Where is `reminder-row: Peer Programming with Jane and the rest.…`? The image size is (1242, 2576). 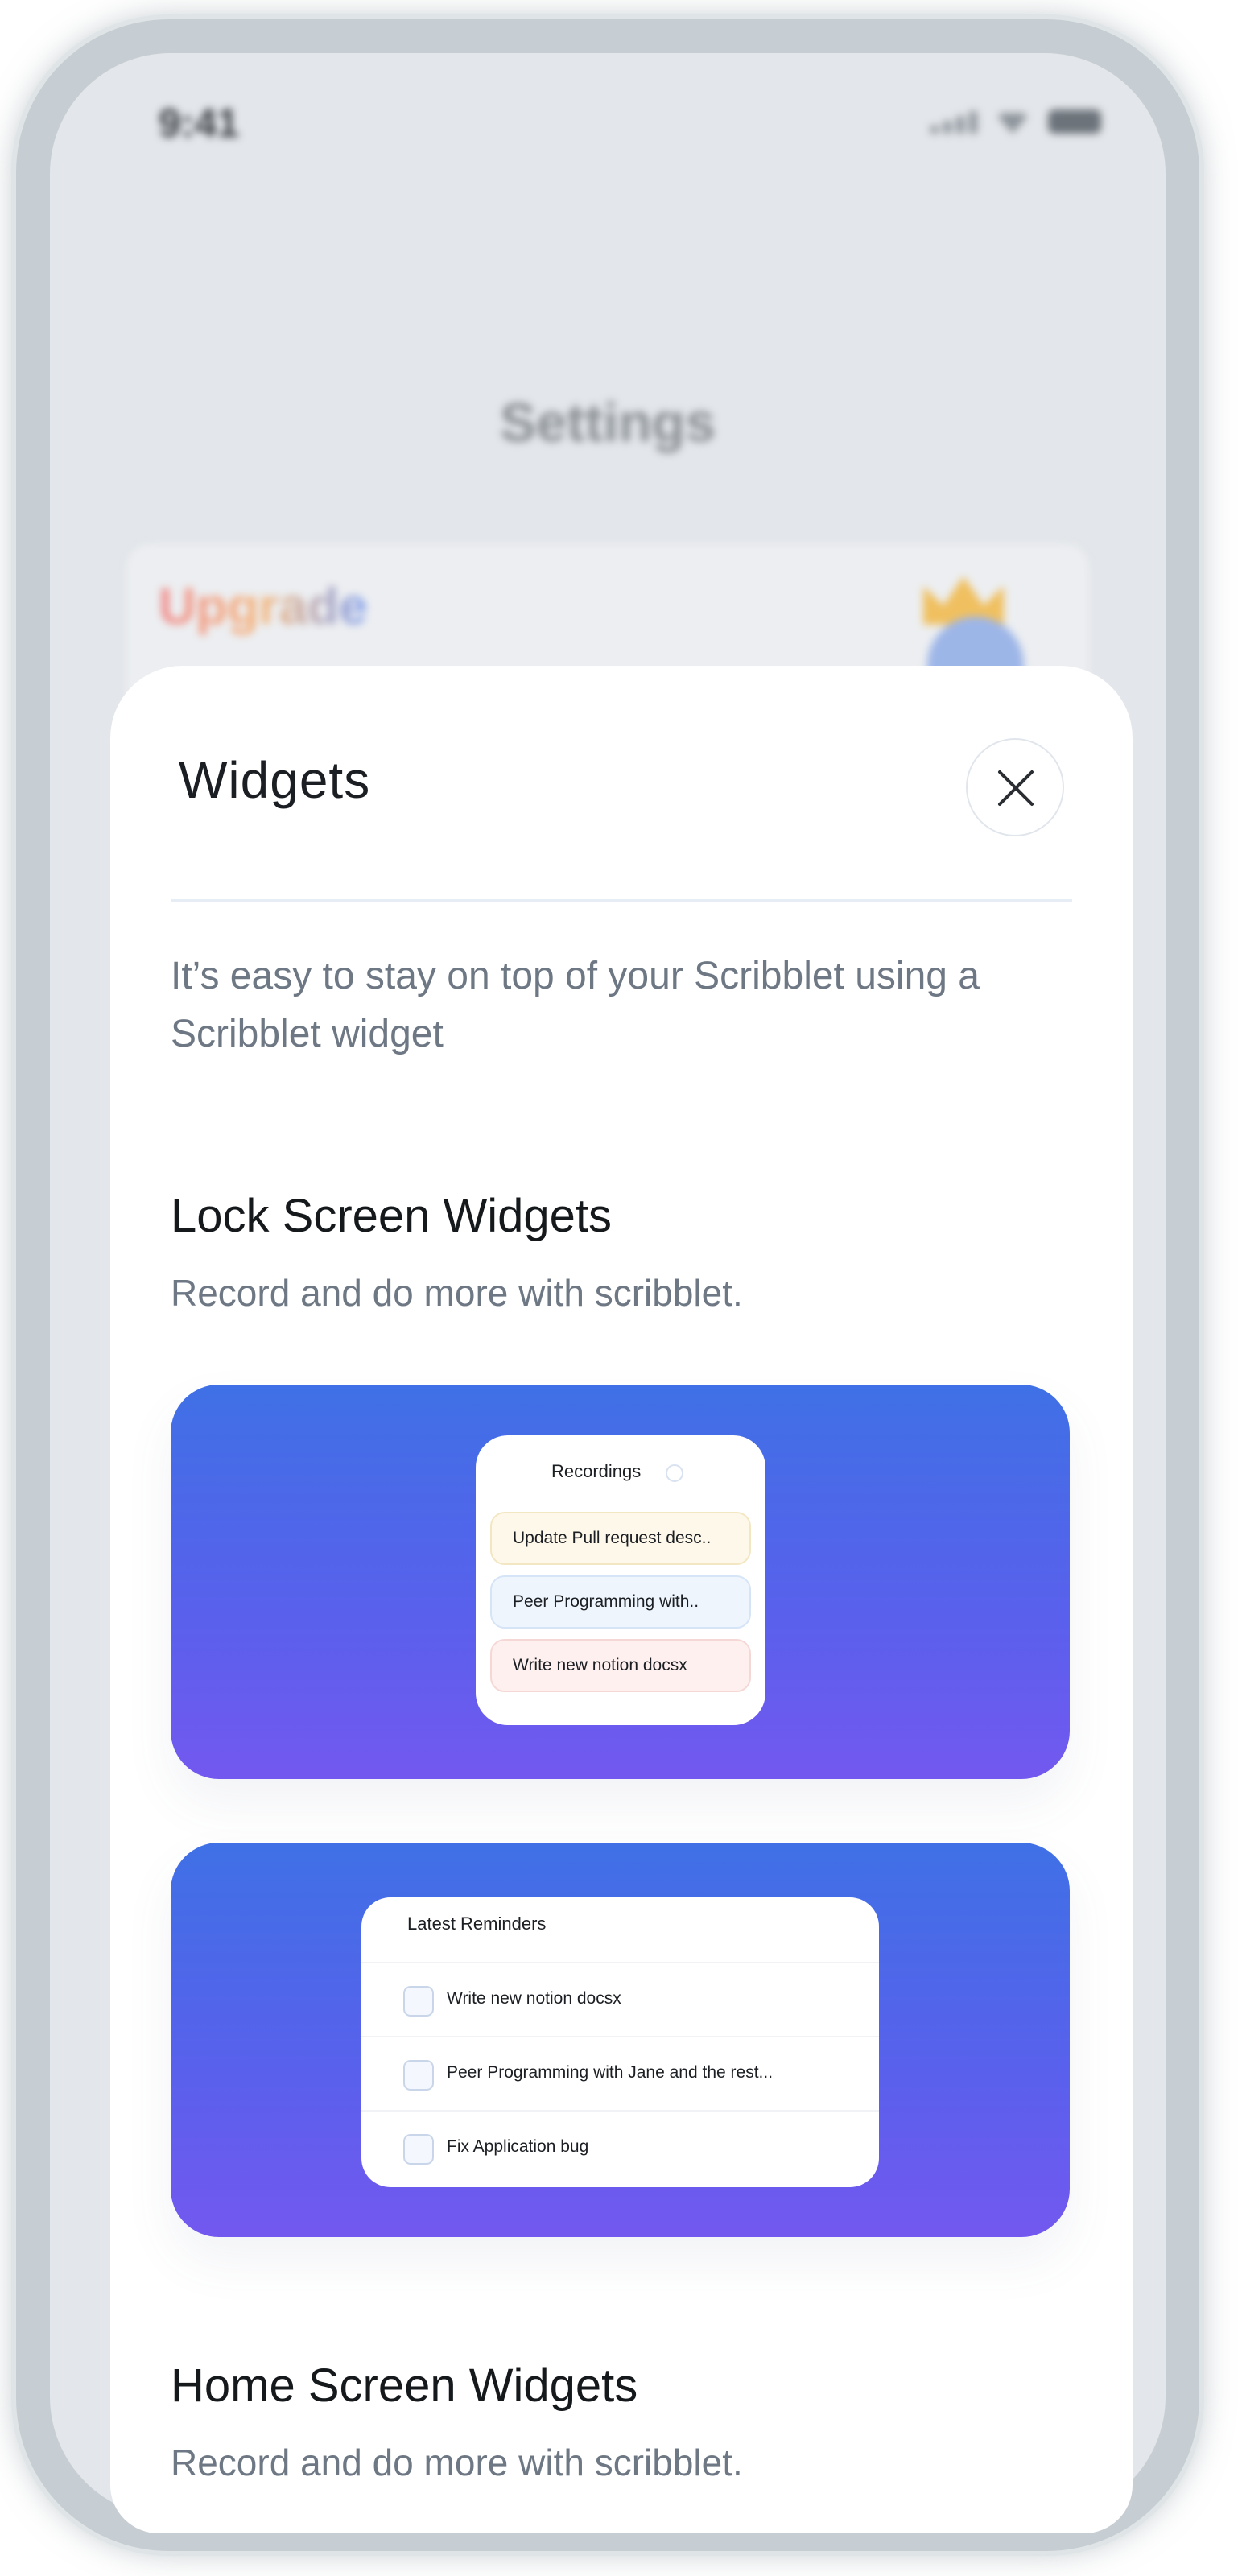 reminder-row: Peer Programming with Jane and the rest.… is located at coordinates (620, 2074).